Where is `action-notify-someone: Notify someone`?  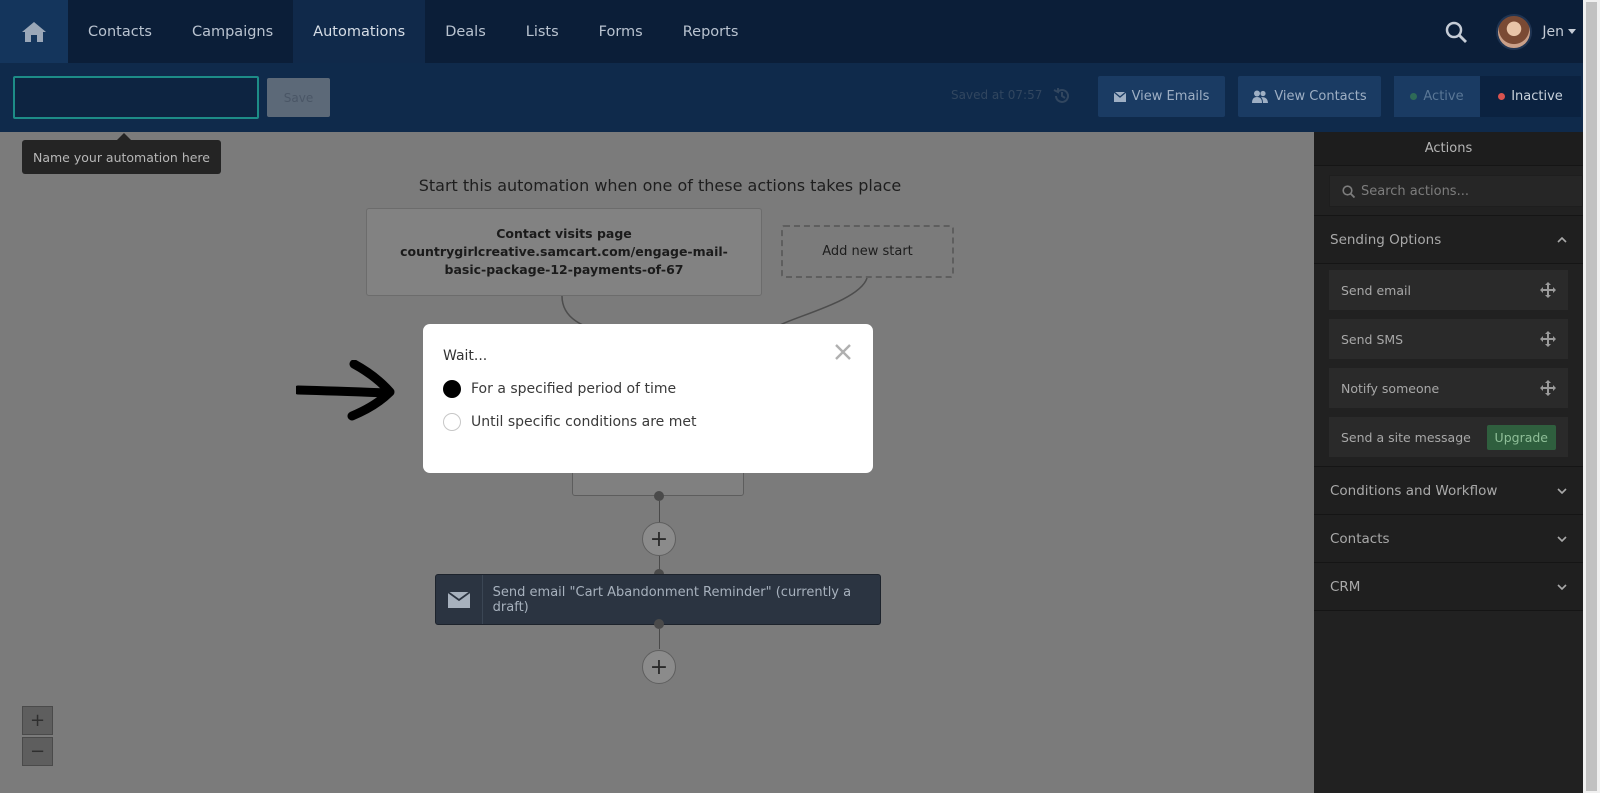
action-notify-someone: Notify someone is located at coordinates (1448, 388).